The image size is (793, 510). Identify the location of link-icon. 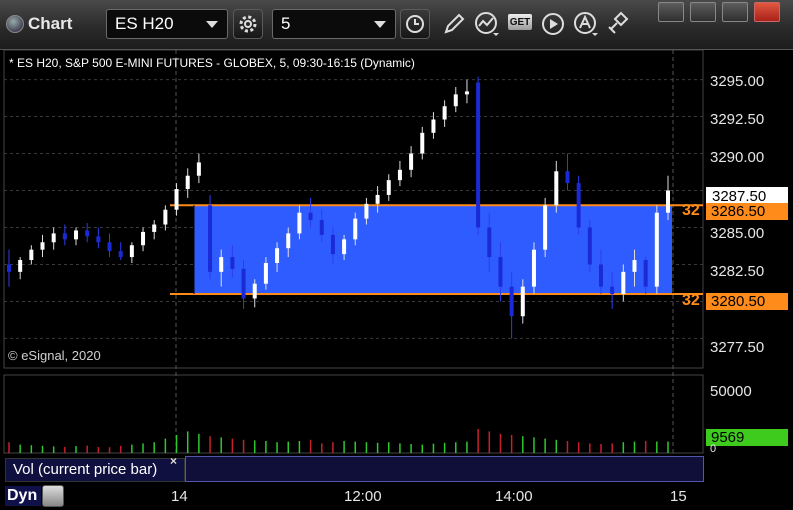
(618, 24).